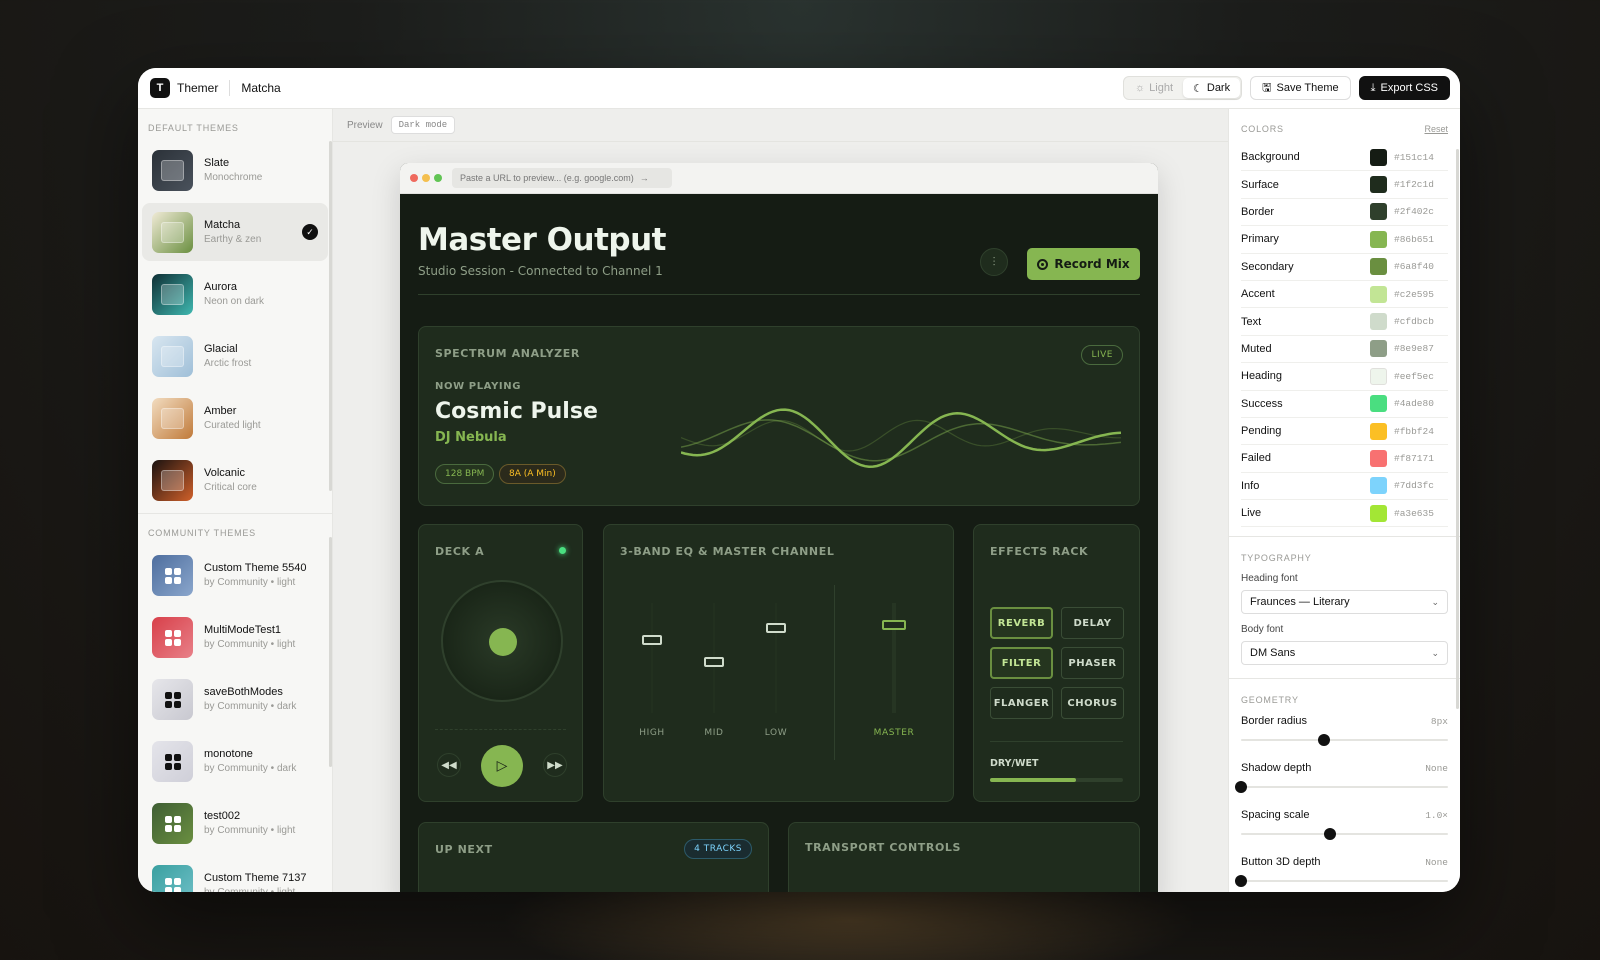  What do you see at coordinates (1021, 623) in the screenshot?
I see `effect-button-reverb: REVERB` at bounding box center [1021, 623].